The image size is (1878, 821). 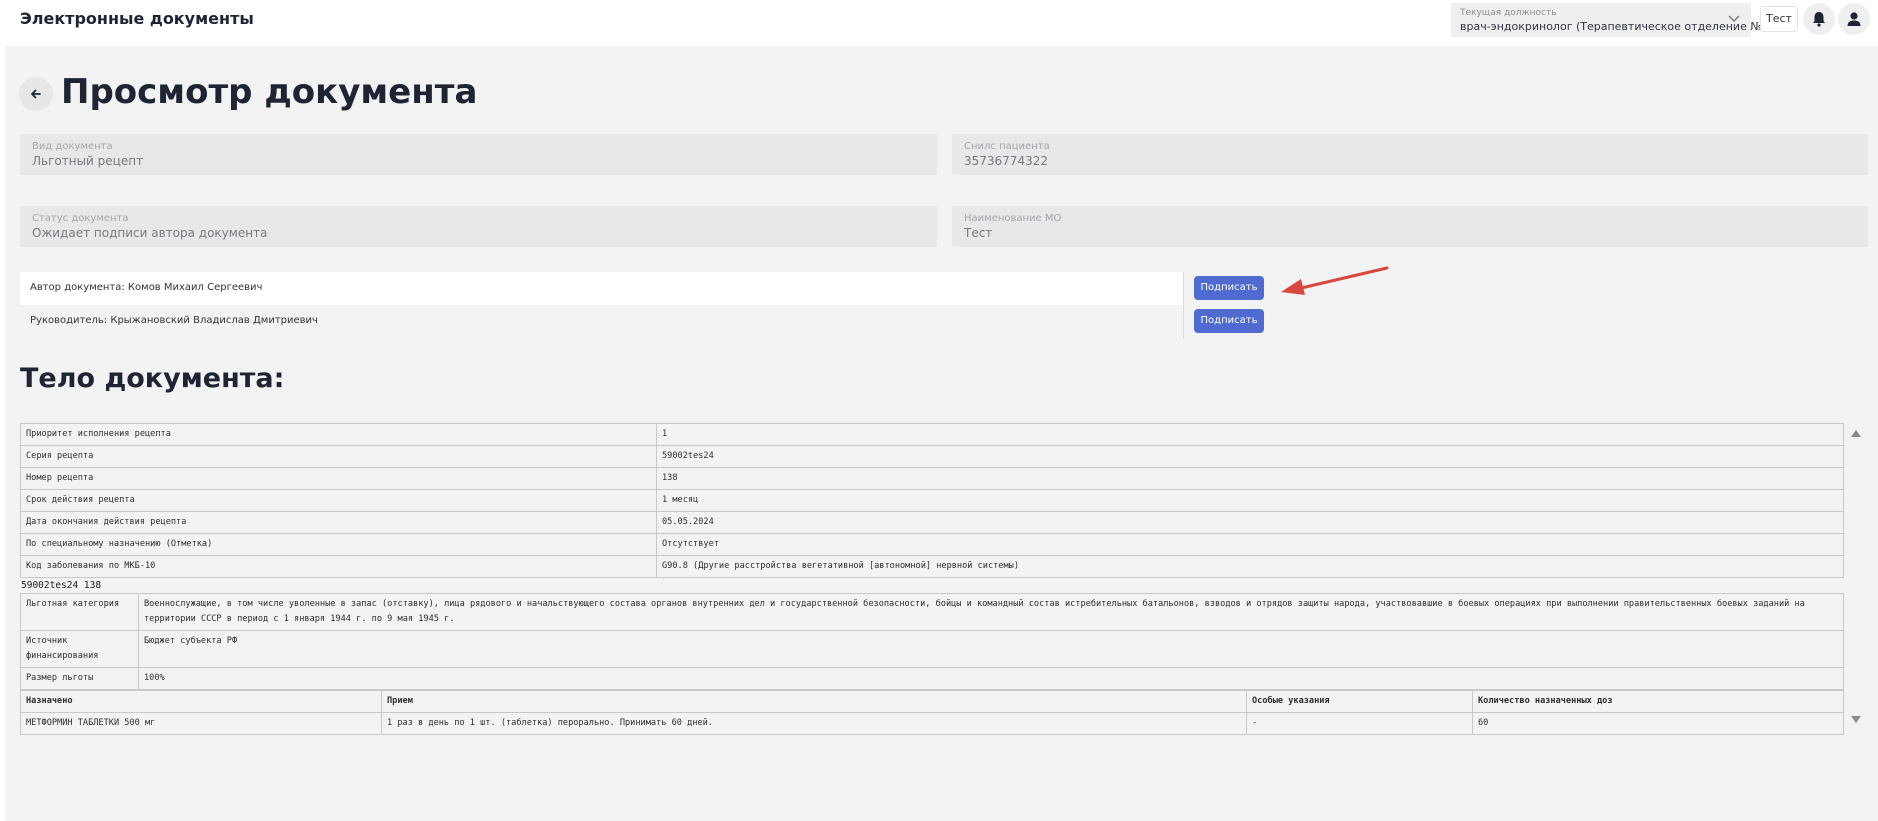 What do you see at coordinates (1250, 500) in the screenshot?
I see `row-value: 1 месяц` at bounding box center [1250, 500].